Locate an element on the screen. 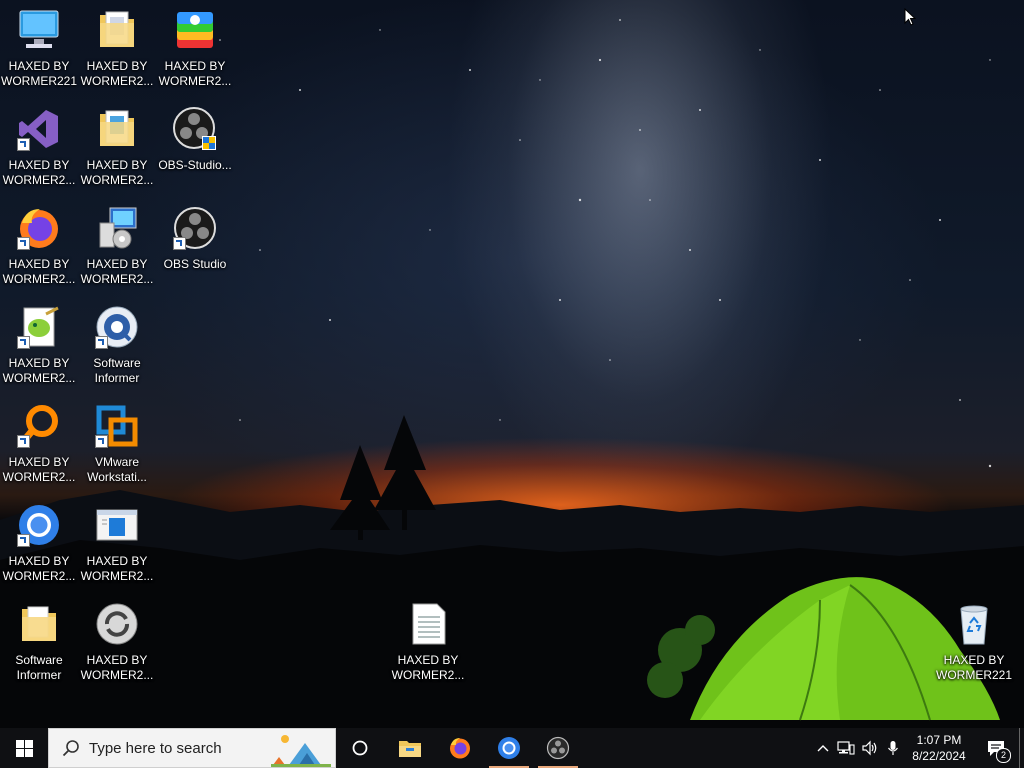 The width and height of the screenshot is (1024, 768). windows-logo-icon is located at coordinates (24, 748).